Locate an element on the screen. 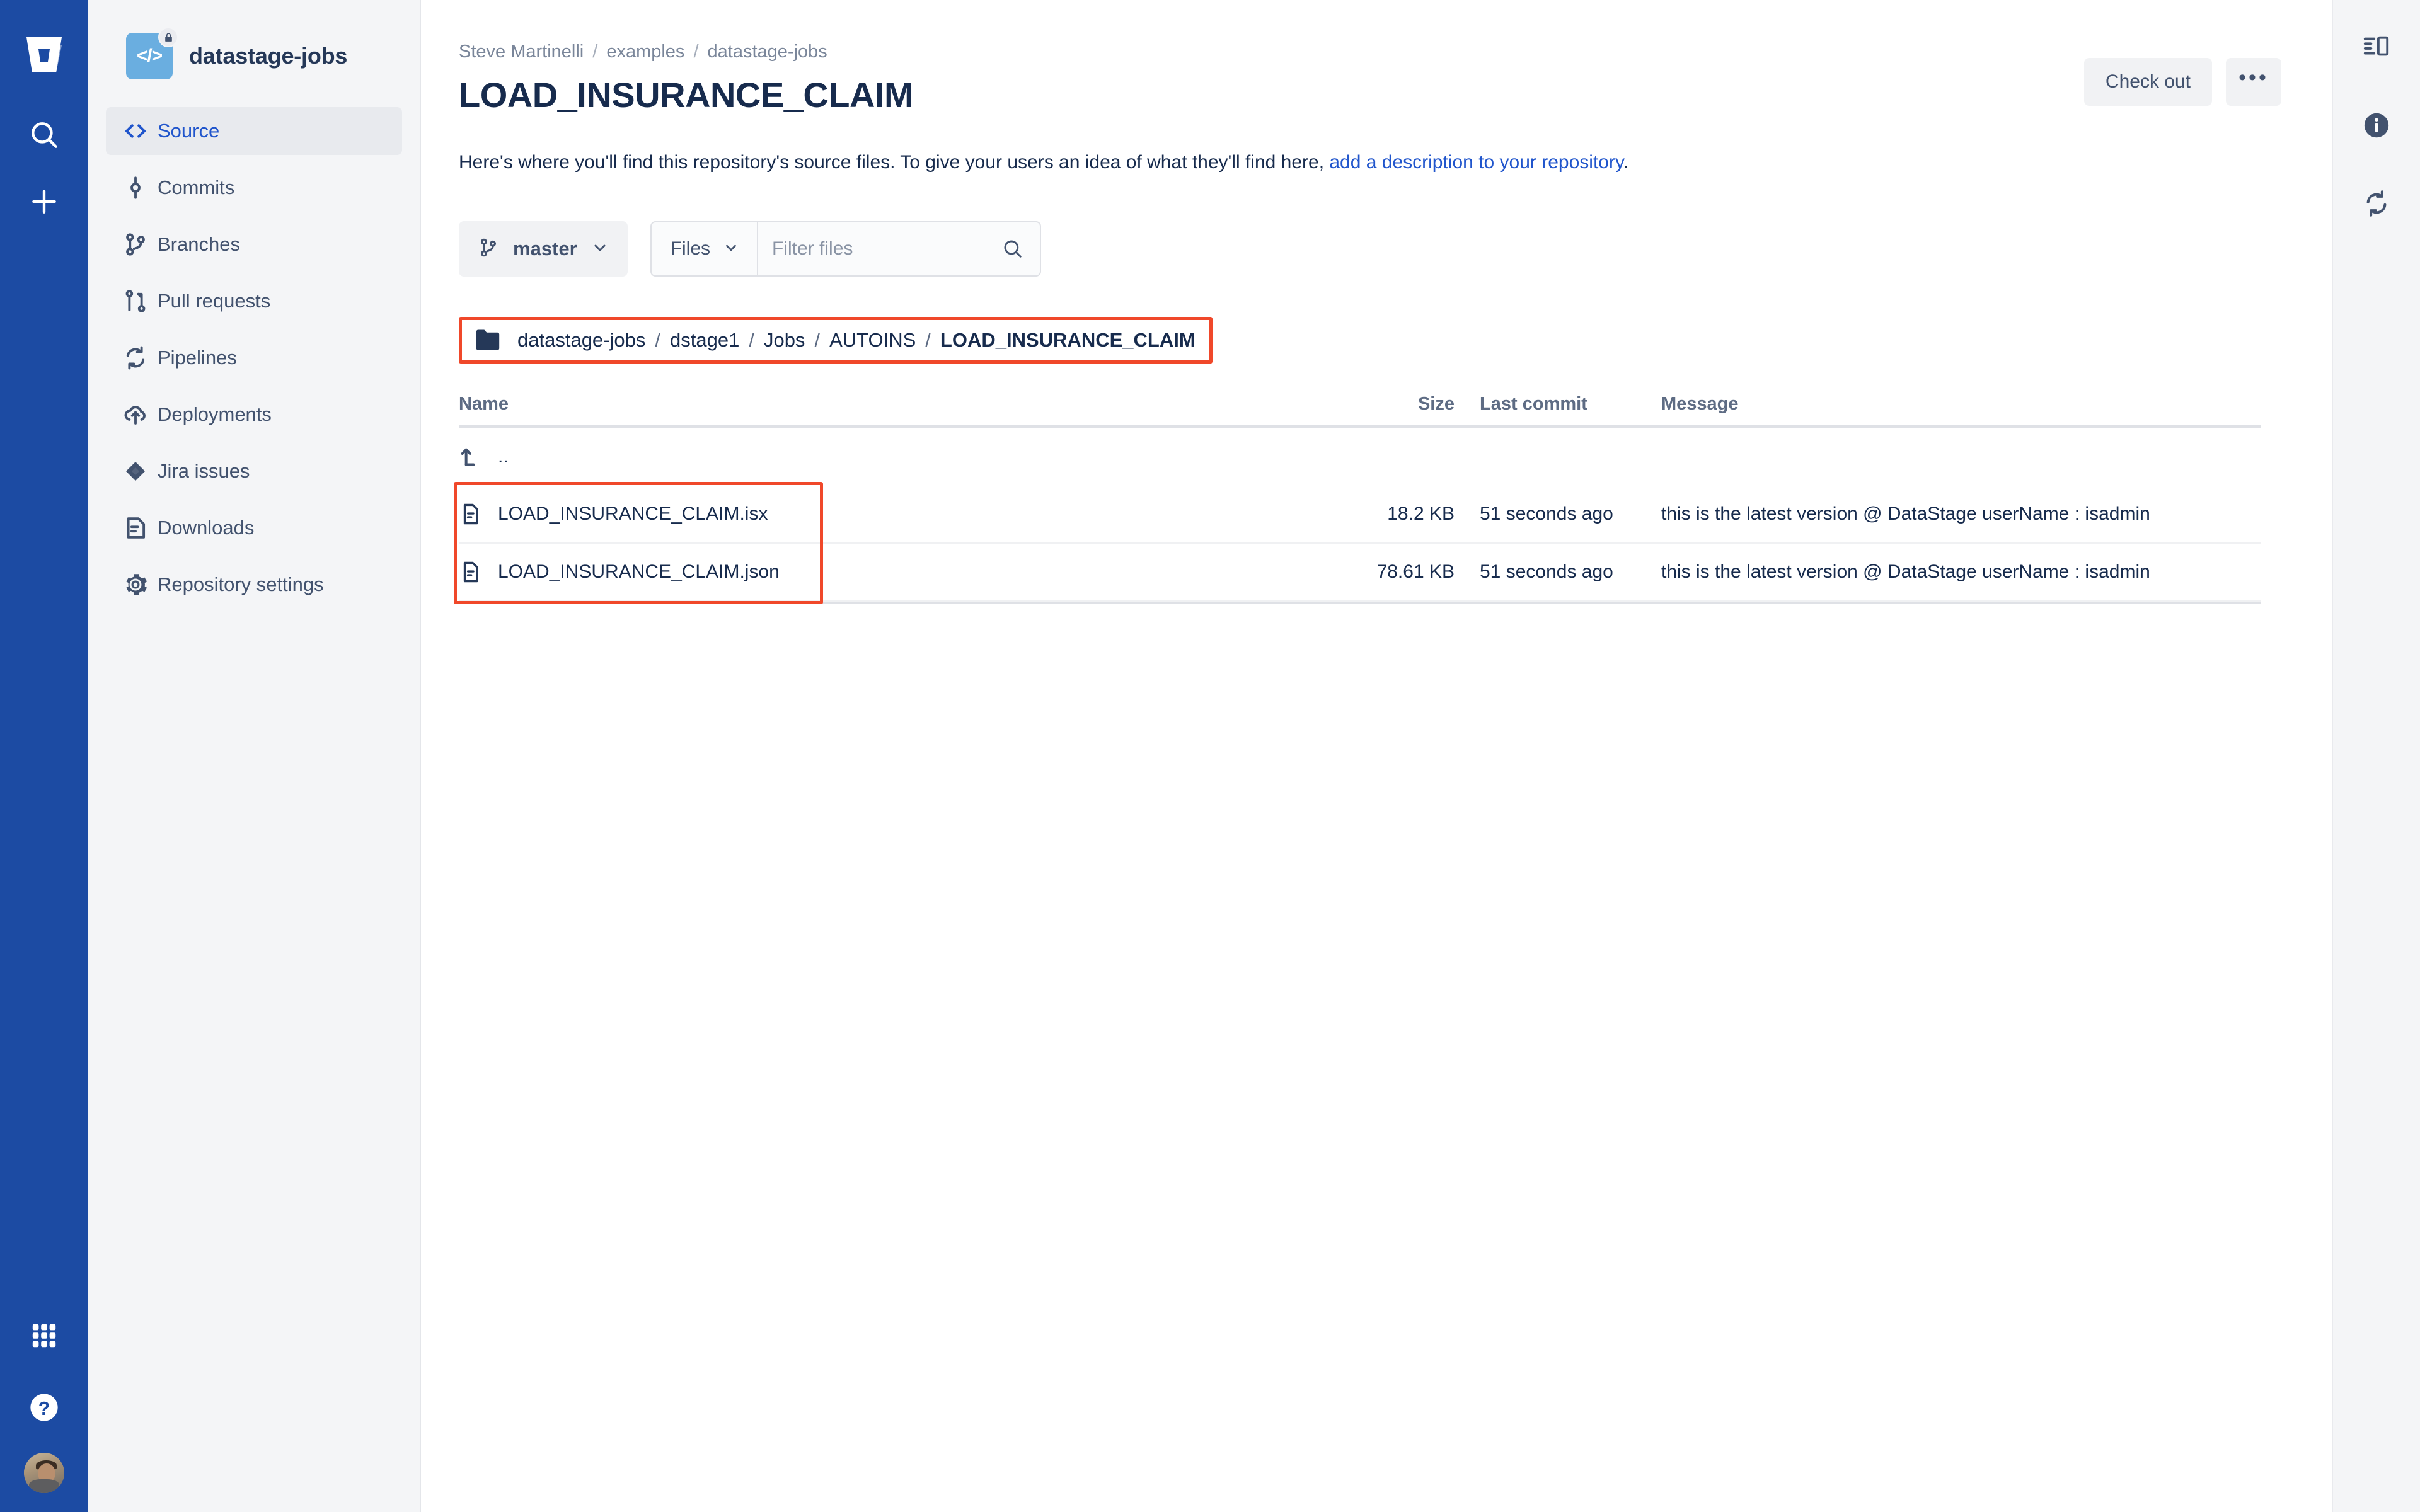 Image resolution: width=2420 pixels, height=1512 pixels. info-icon is located at coordinates (2376, 125).